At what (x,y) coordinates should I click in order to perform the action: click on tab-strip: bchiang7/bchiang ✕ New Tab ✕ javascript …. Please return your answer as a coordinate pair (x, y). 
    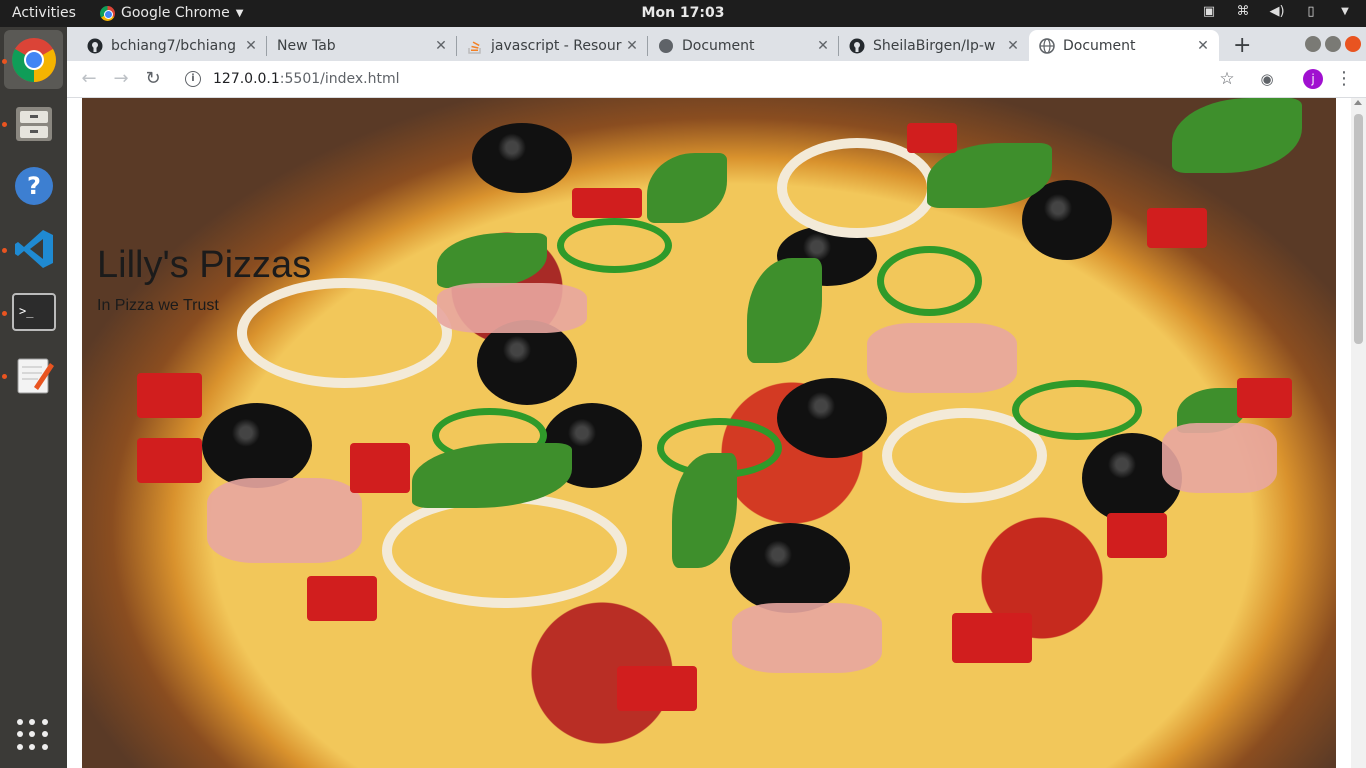
    Looking at the image, I should click on (716, 44).